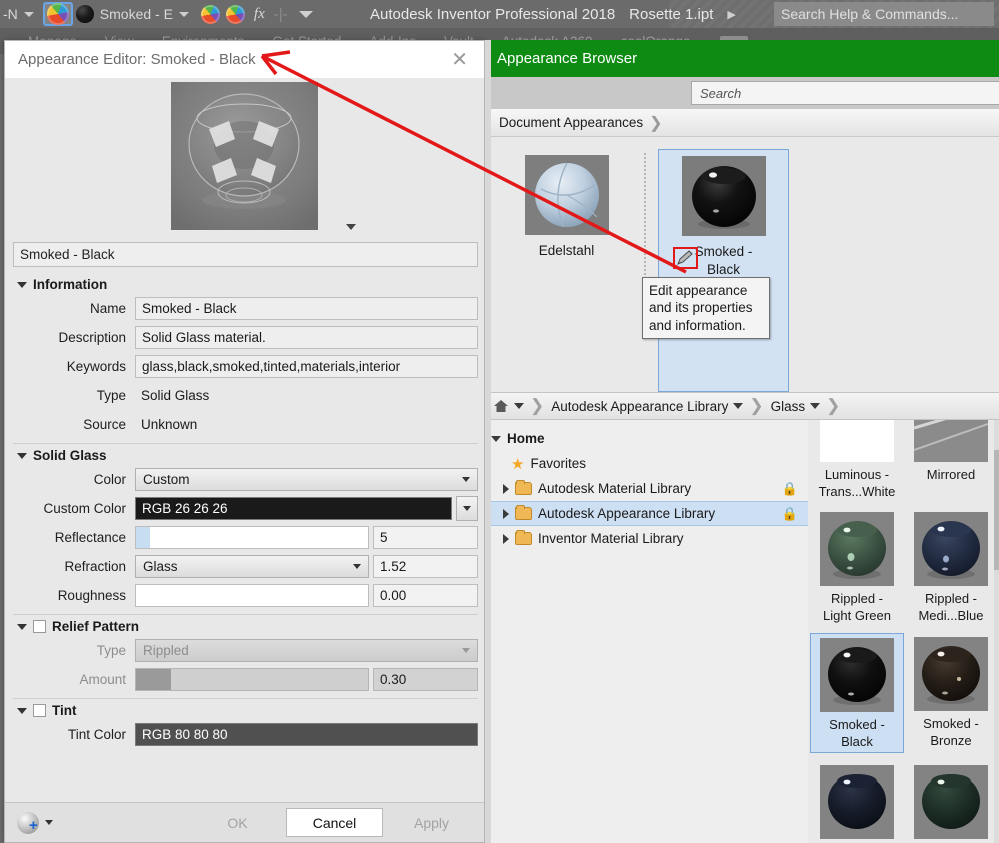 Image resolution: width=999 pixels, height=843 pixels. I want to click on appearance-apply-button, so click(210, 14).